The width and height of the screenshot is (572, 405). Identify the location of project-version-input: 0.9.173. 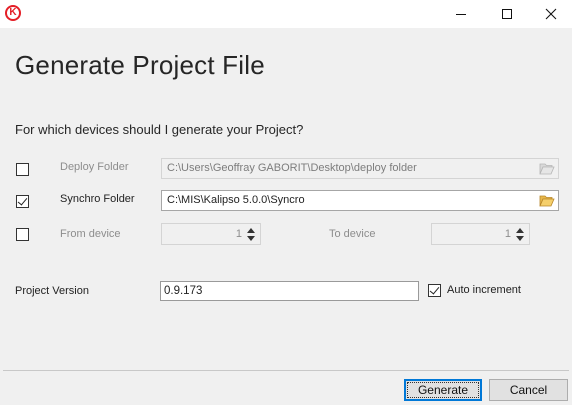
(289, 291).